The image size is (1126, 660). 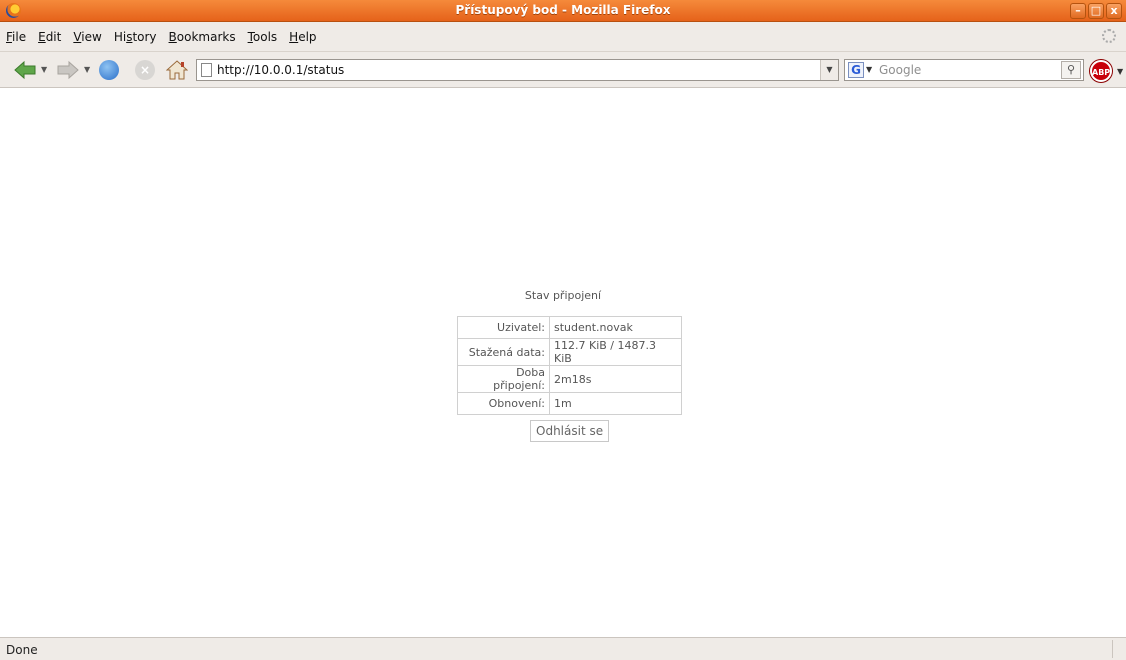 I want to click on table-row: Uzivatel: student.novak, so click(x=569, y=327).